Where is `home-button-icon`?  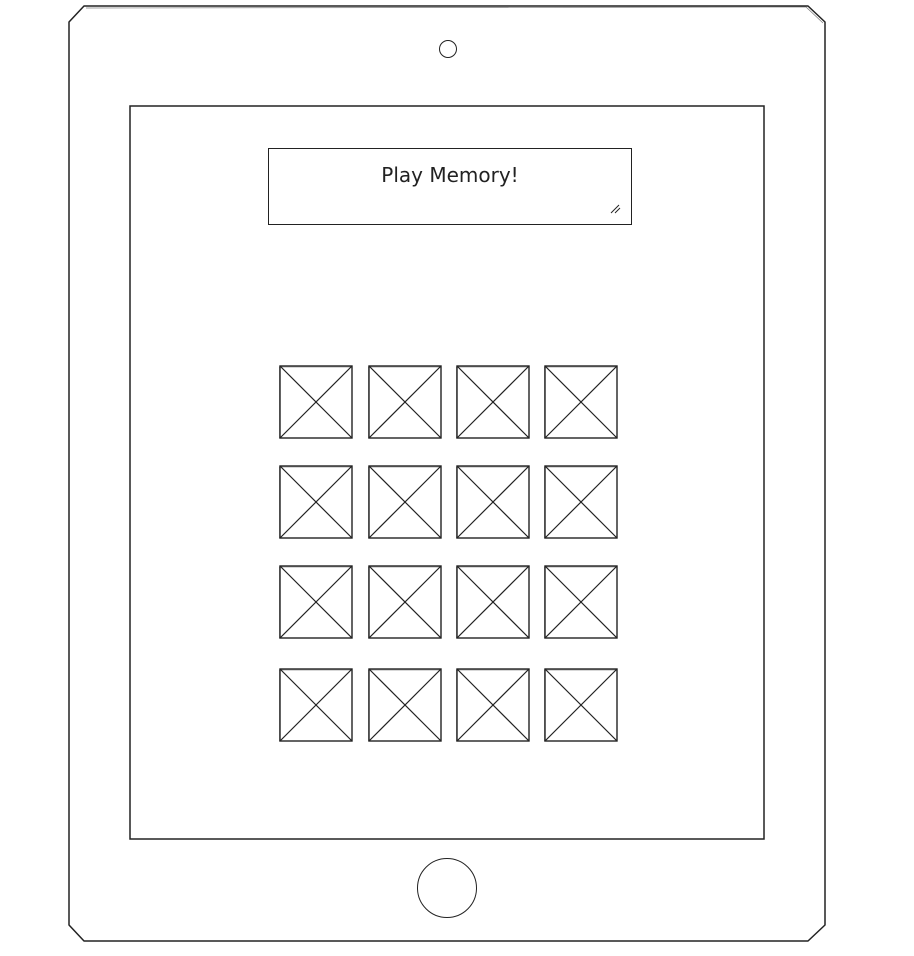 home-button-icon is located at coordinates (447, 888).